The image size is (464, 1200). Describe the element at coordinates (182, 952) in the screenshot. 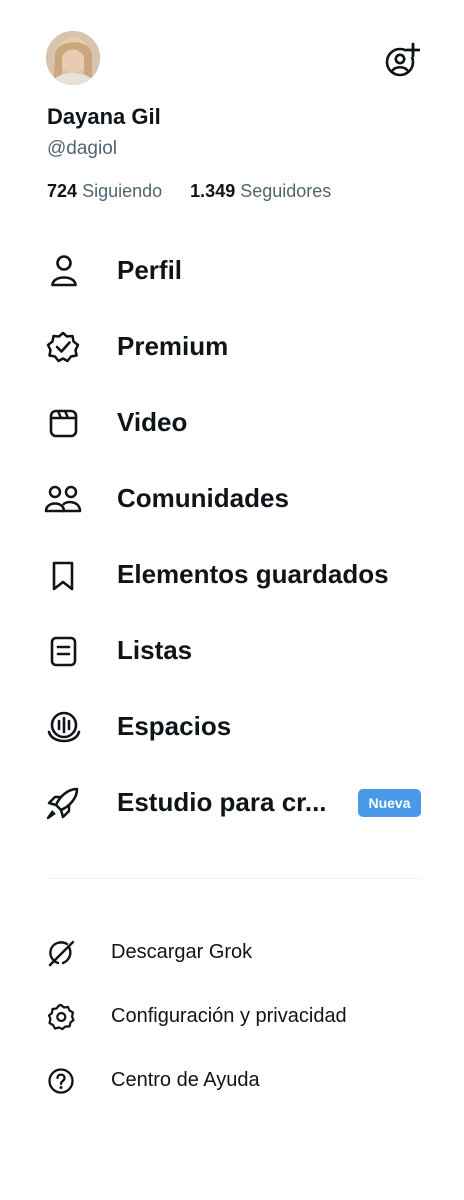

I see `menu-item-label: Descargar Grok` at that location.